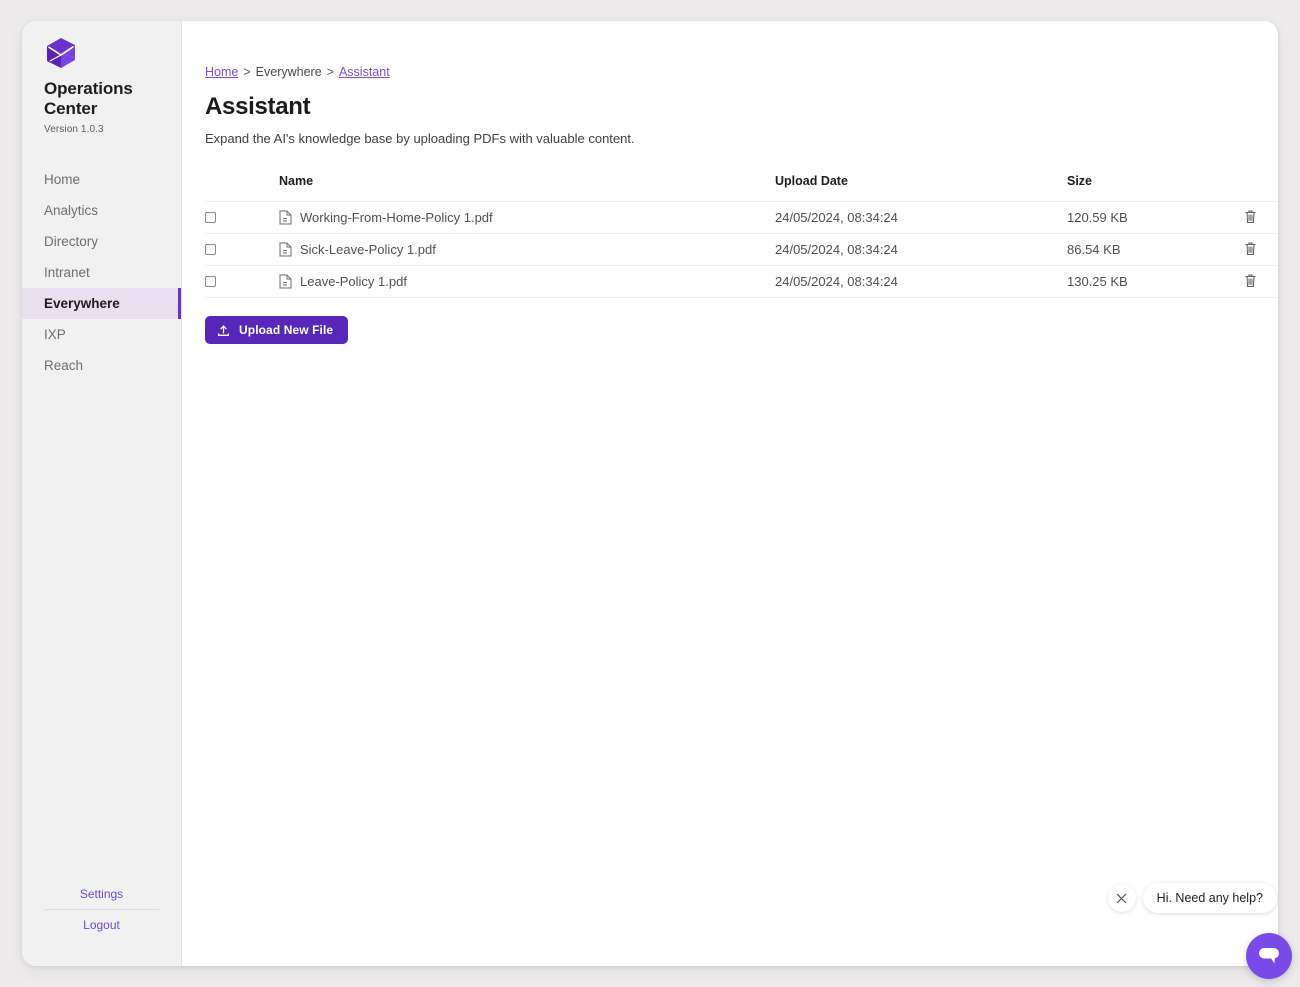 The width and height of the screenshot is (1300, 987). Describe the element at coordinates (242, 188) in the screenshot. I see `column-header-select` at that location.